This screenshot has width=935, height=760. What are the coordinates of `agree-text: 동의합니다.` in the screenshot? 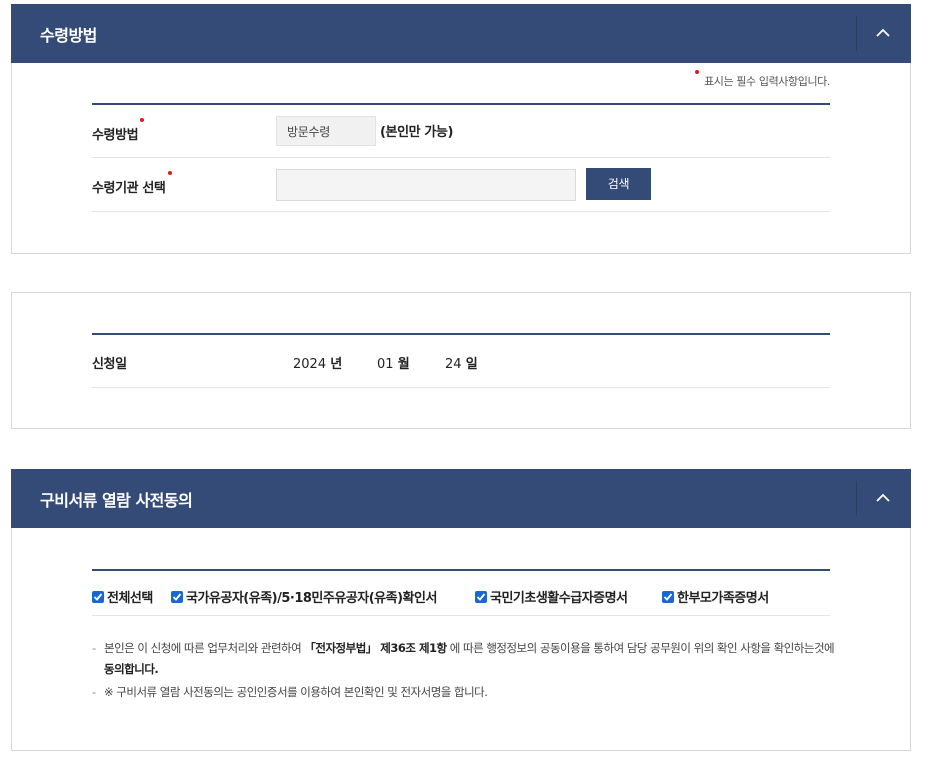 It's located at (131, 669).